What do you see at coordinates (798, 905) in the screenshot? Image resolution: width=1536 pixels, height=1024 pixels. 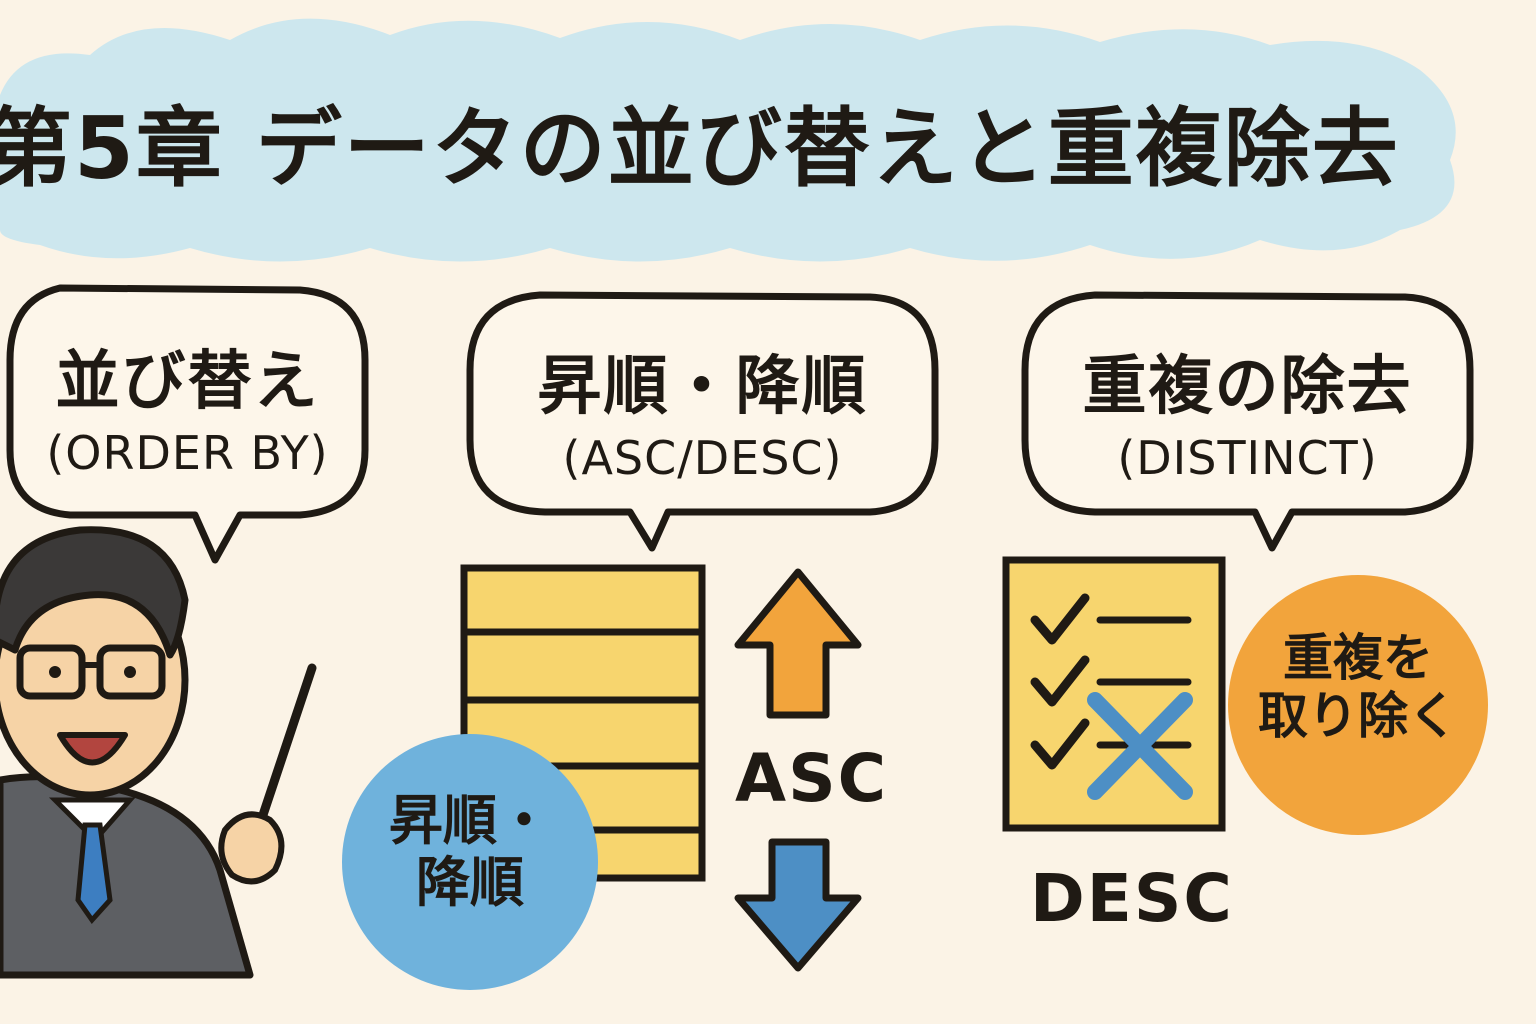 I see `down-arrow-icon` at bounding box center [798, 905].